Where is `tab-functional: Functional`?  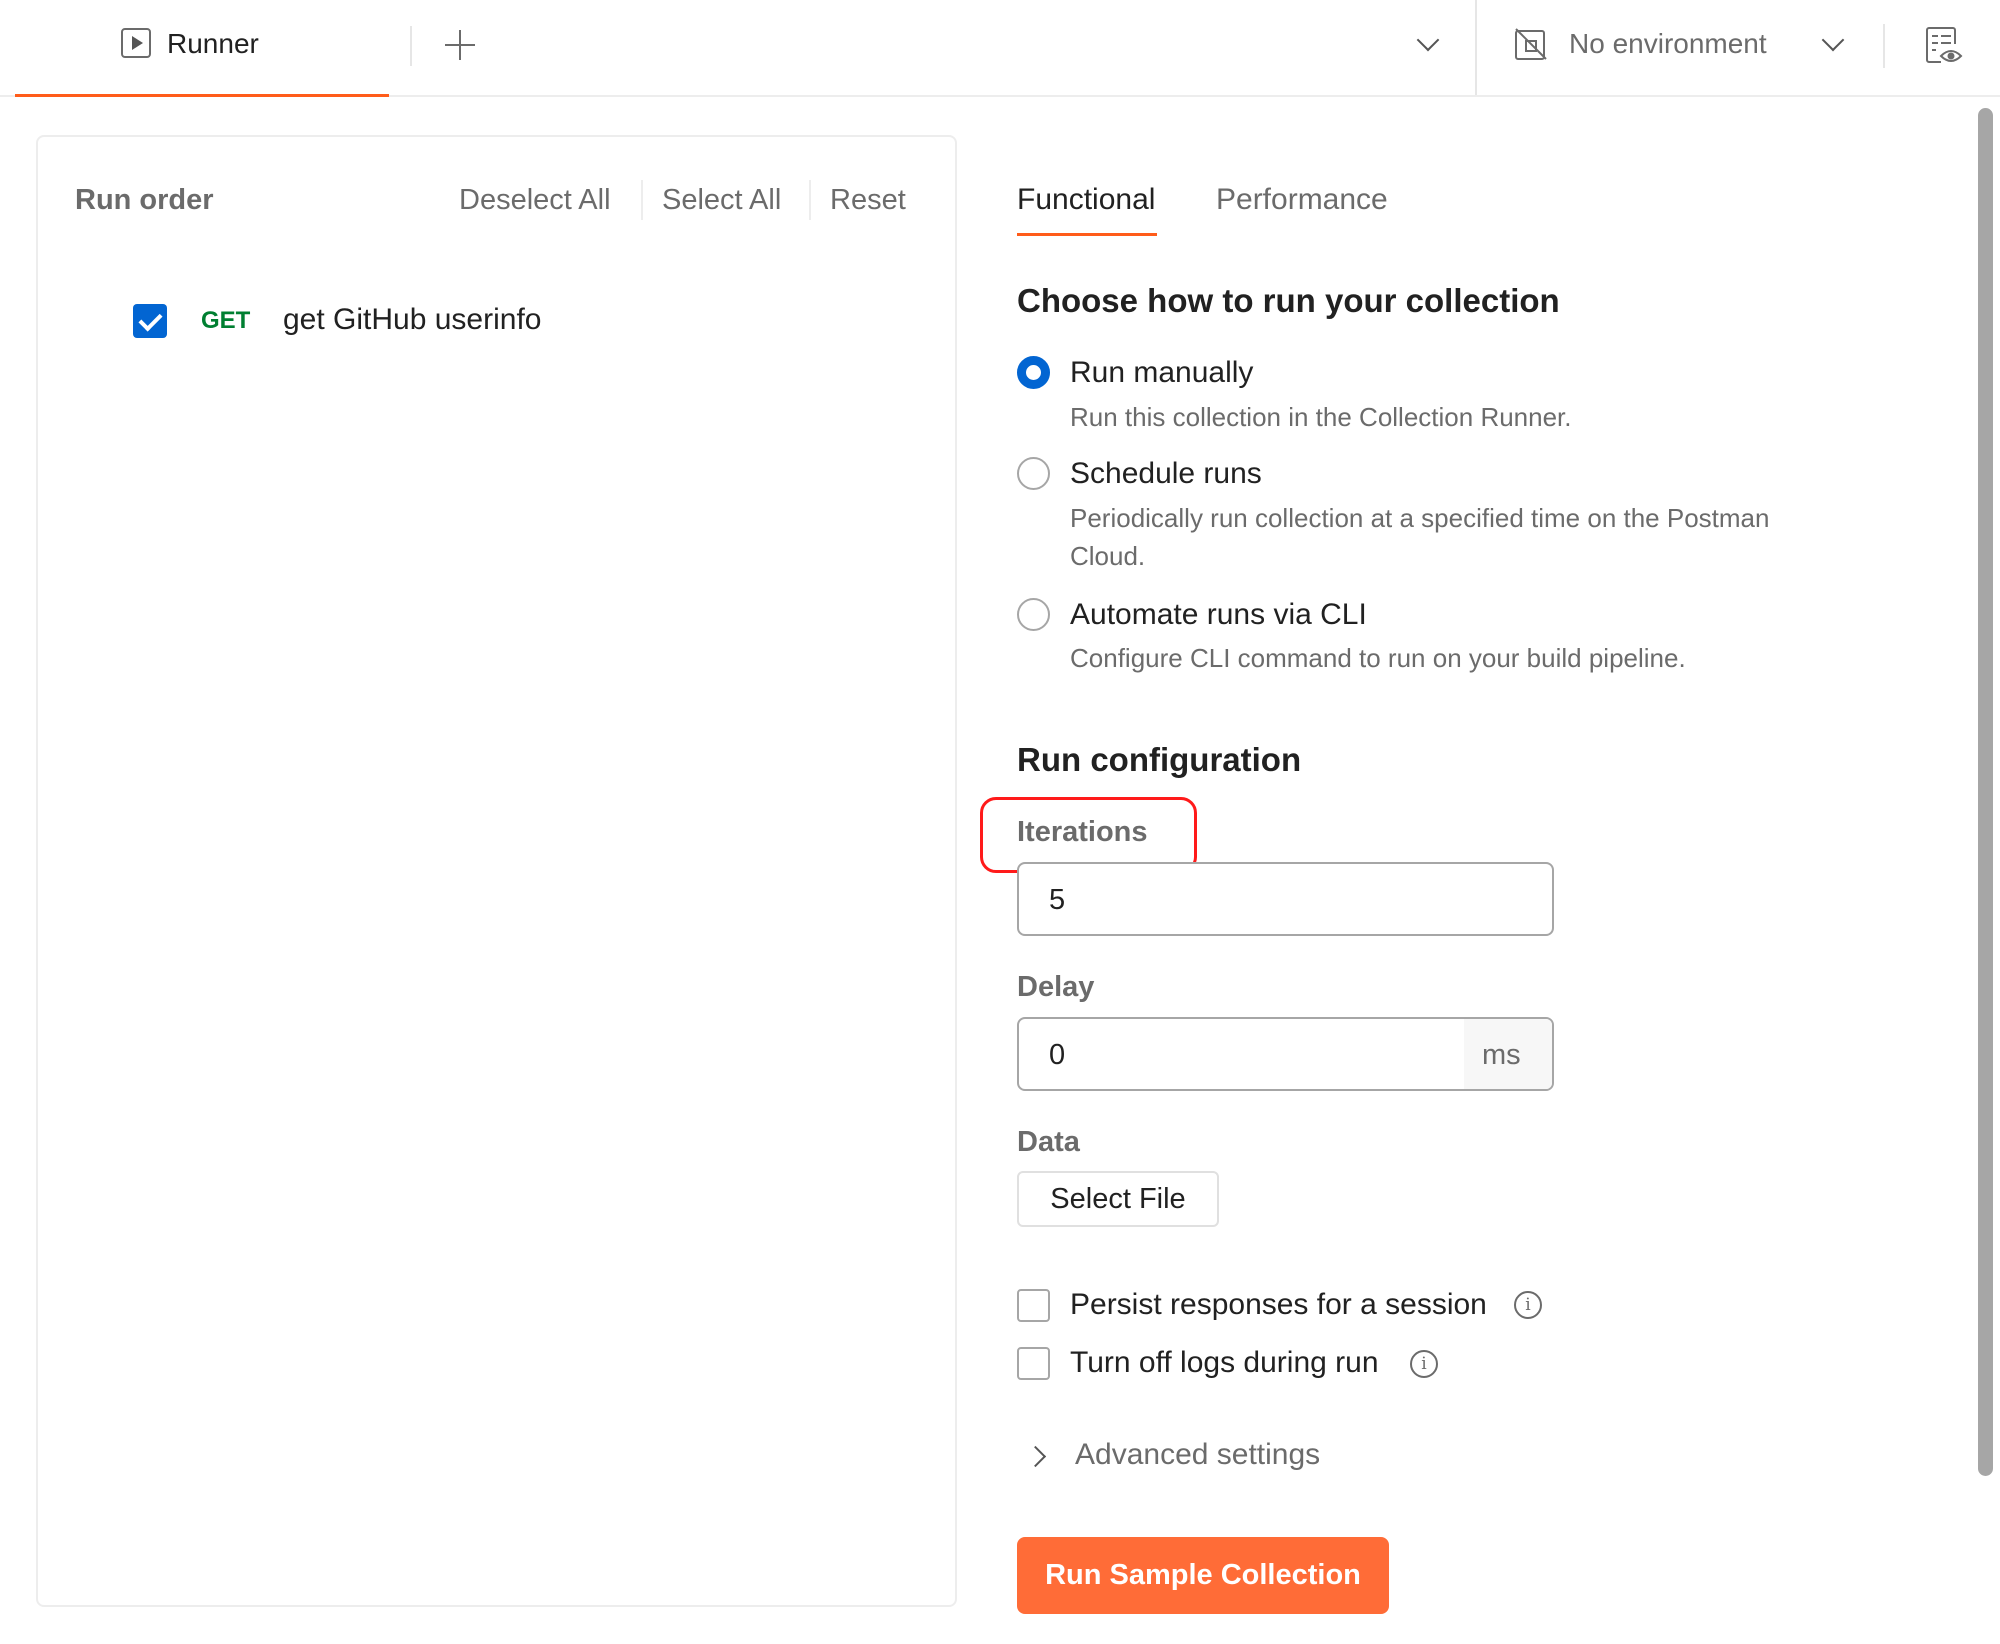
tab-functional: Functional is located at coordinates (1086, 200).